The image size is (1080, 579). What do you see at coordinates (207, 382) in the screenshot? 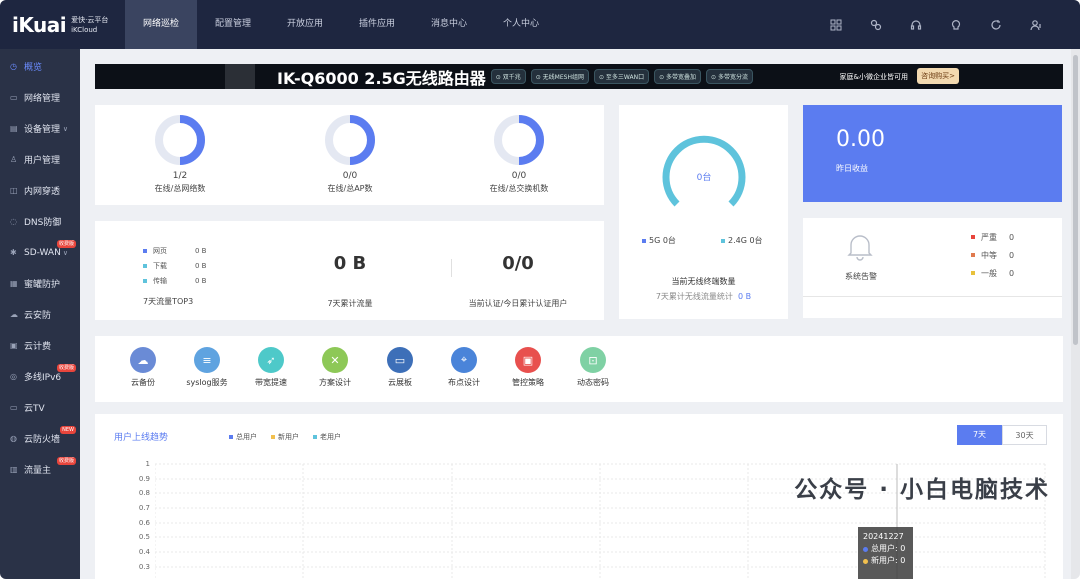
I see `app-label: syslog服务` at bounding box center [207, 382].